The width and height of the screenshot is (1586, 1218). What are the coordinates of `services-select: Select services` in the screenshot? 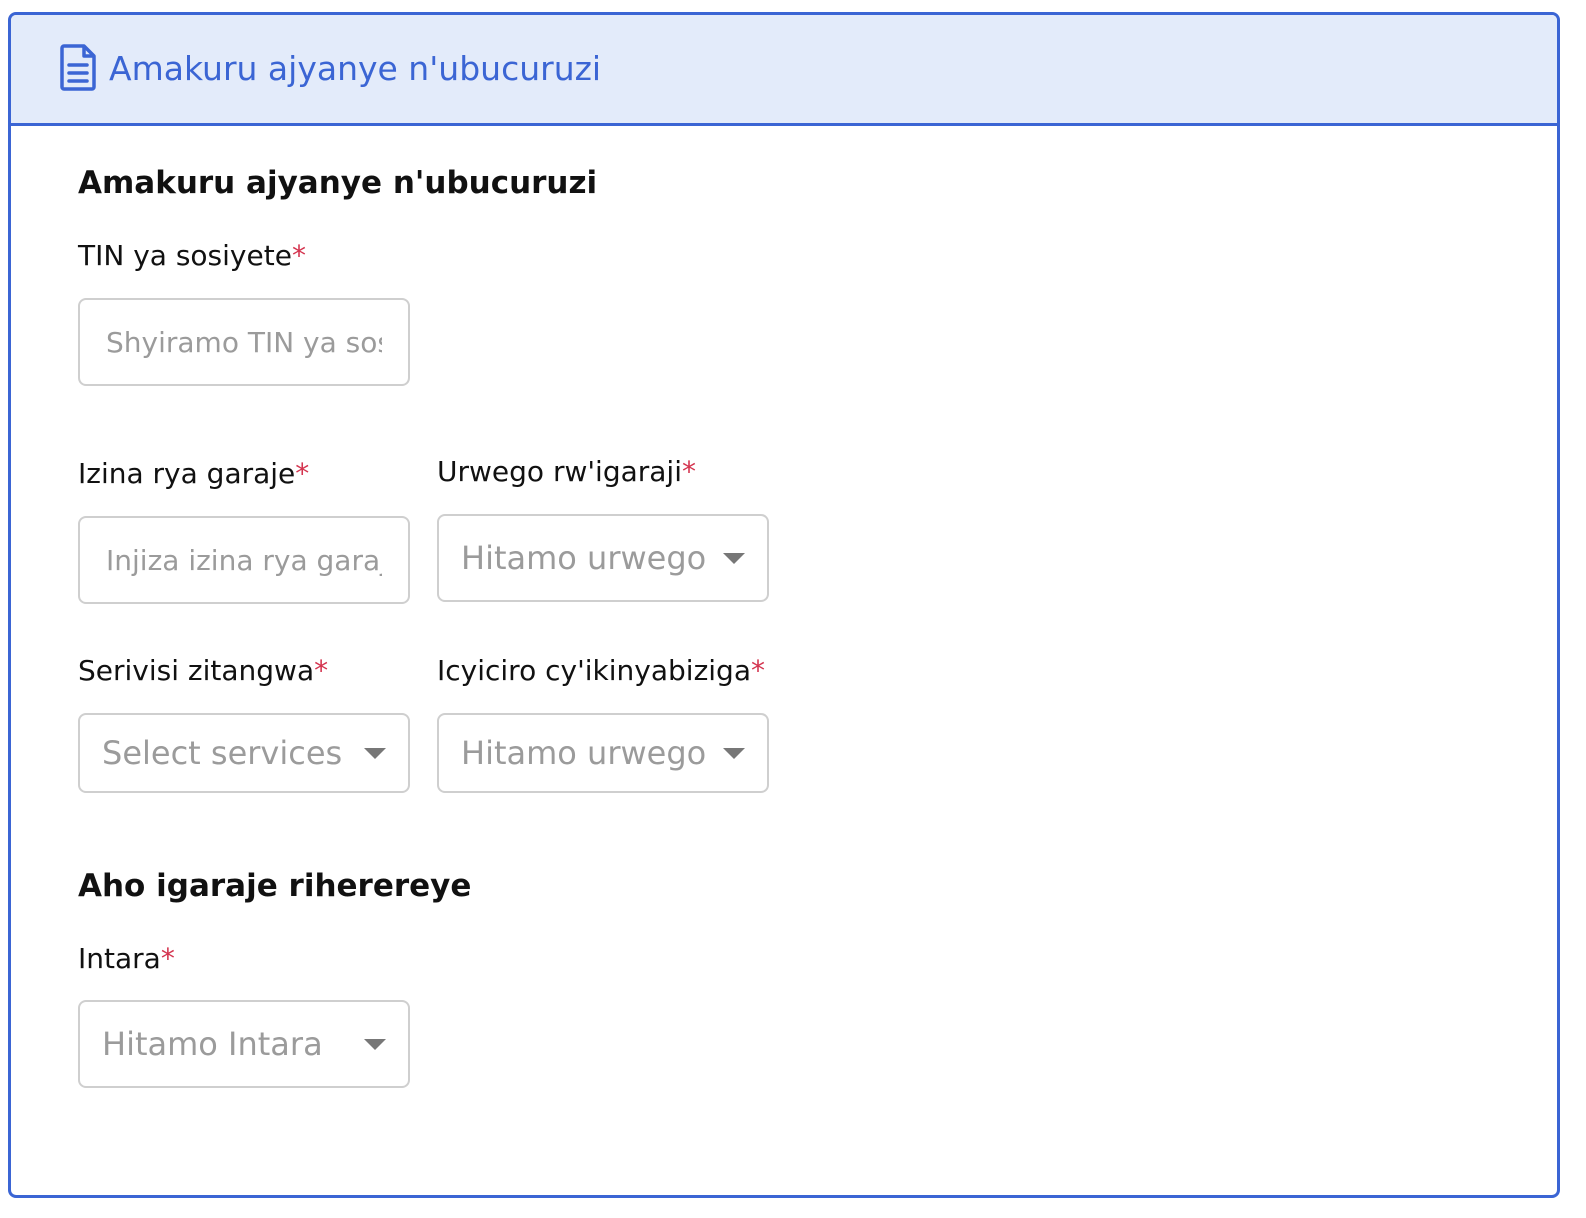 It's located at (244, 753).